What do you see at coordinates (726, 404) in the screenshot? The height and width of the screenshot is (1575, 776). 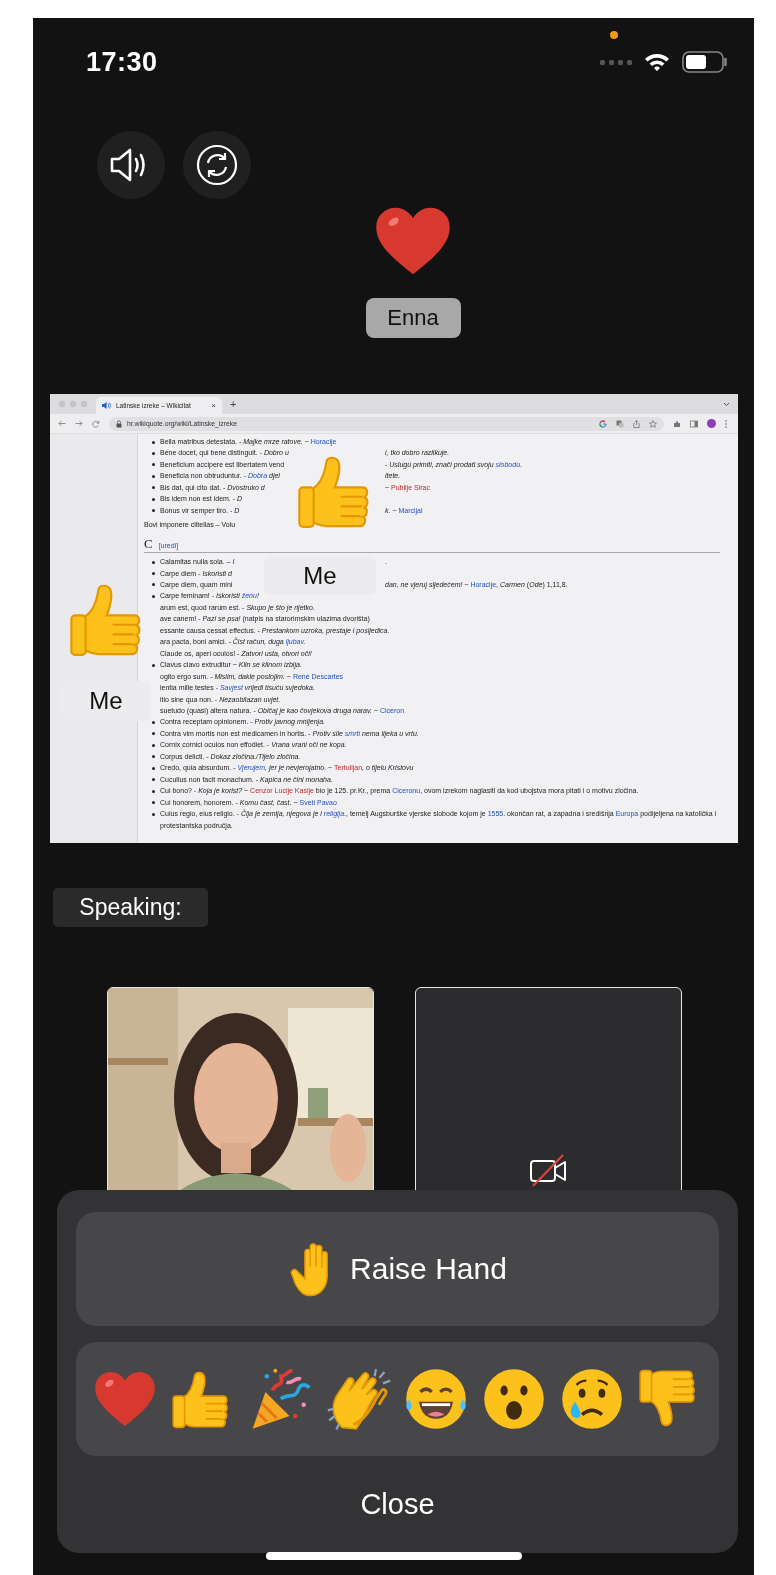 I see `chevron-down-icon` at bounding box center [726, 404].